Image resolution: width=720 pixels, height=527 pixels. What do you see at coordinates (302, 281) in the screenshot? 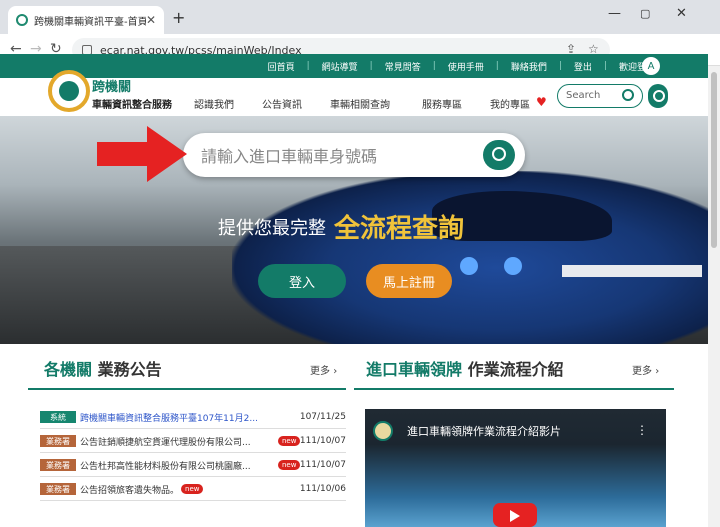
I see `login-button: 登入` at bounding box center [302, 281].